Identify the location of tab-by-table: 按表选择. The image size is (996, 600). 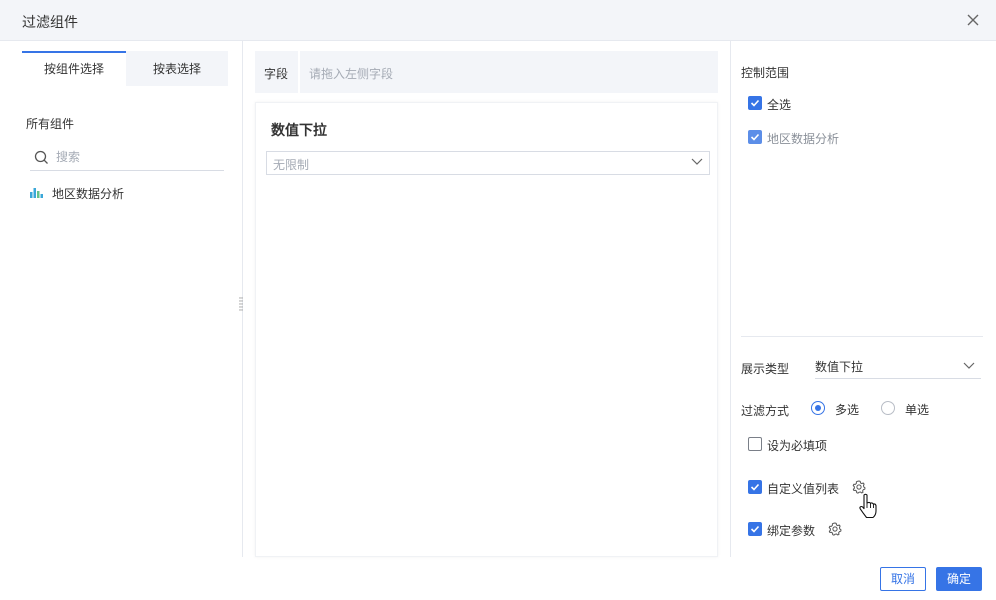
(177, 68).